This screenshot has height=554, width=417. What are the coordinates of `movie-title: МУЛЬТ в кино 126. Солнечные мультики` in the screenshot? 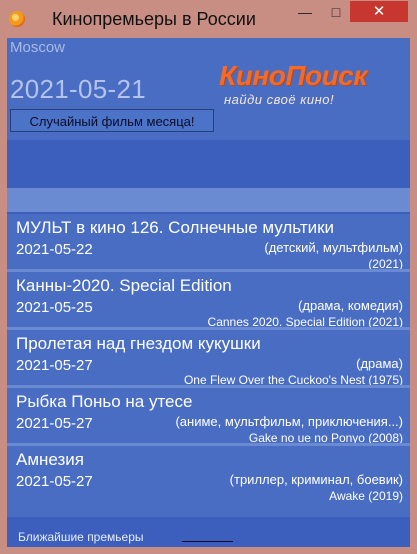 It's located at (175, 227).